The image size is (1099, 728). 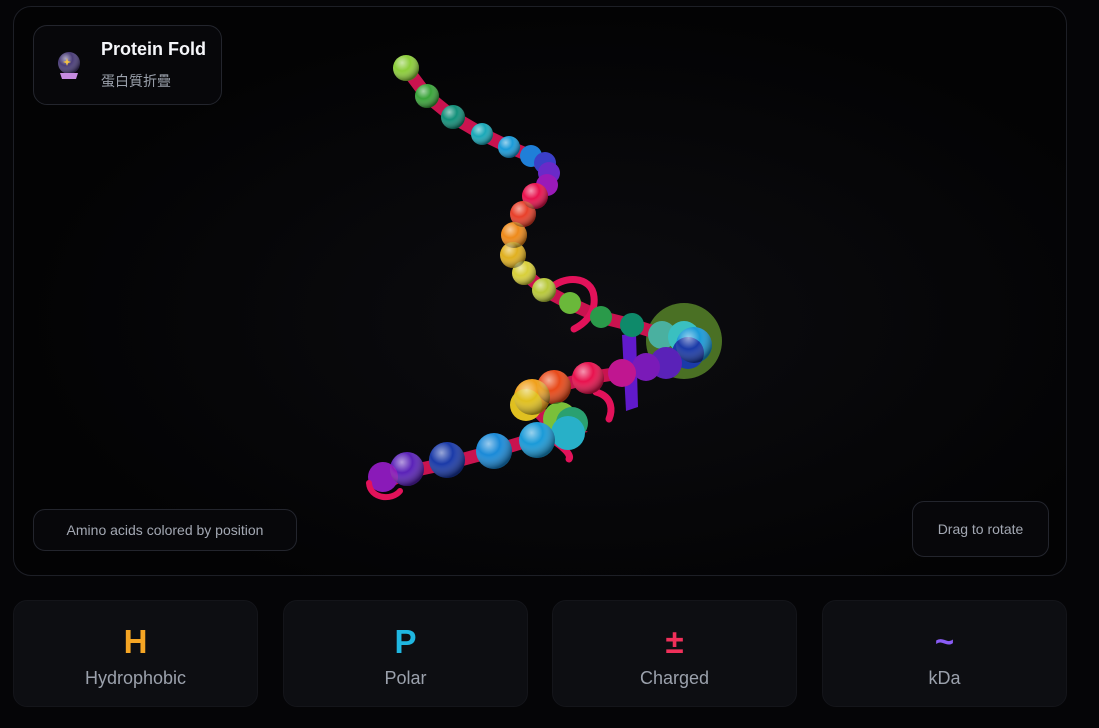 I want to click on stat-card-polar: P Polar, so click(x=405, y=653).